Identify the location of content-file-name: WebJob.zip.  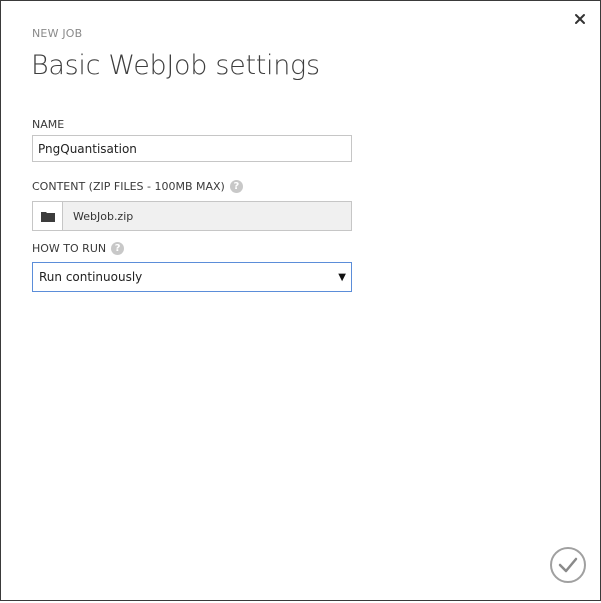
(103, 216).